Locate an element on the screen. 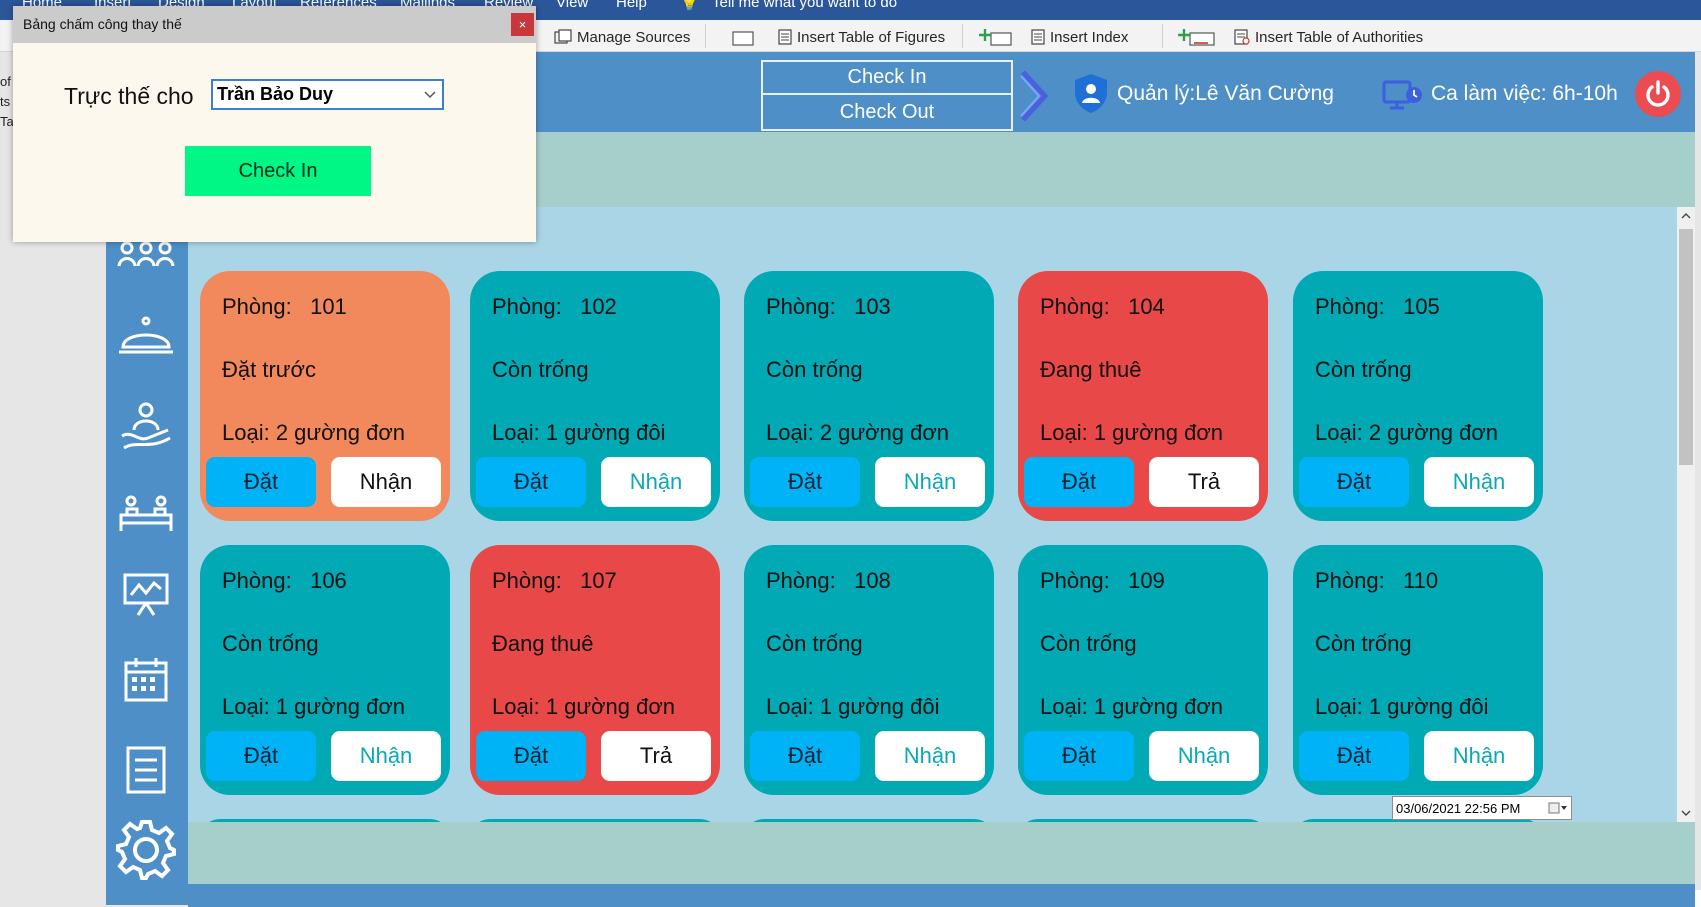  room-type: Loại: 2 gường đơn is located at coordinates (858, 432).